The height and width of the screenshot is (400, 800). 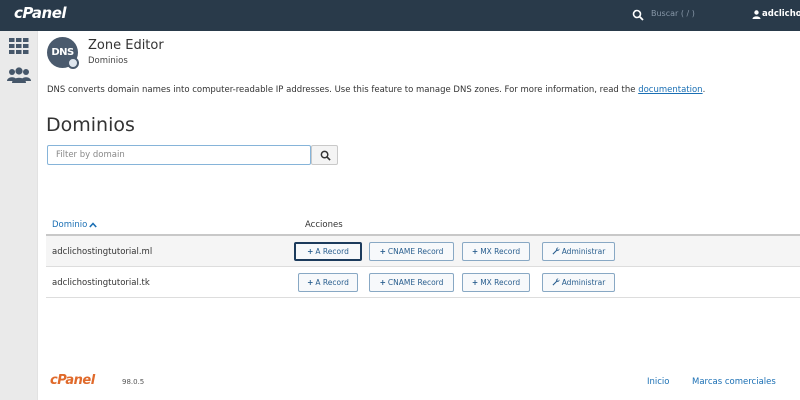 What do you see at coordinates (70, 225) in the screenshot?
I see `domain-header-label: Dominio` at bounding box center [70, 225].